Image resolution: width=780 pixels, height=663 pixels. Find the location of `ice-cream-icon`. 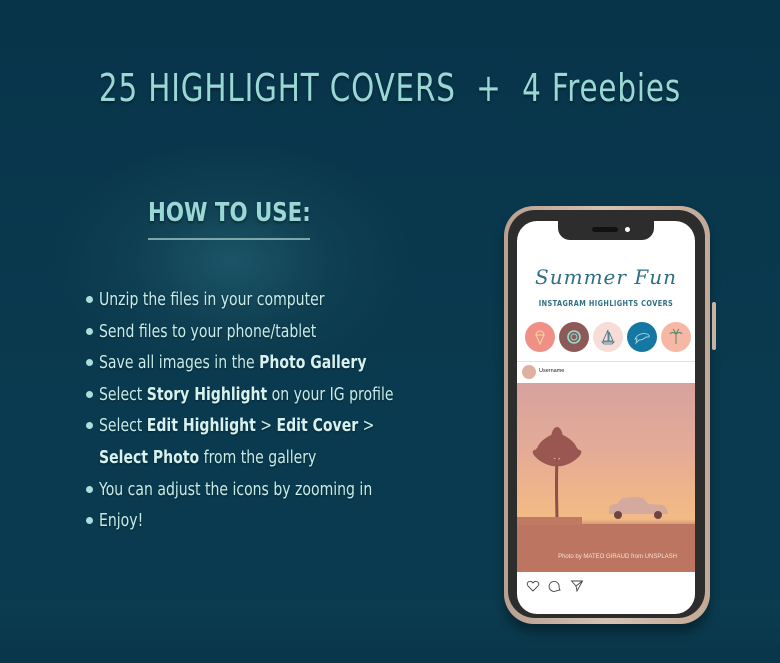

ice-cream-icon is located at coordinates (540, 338).